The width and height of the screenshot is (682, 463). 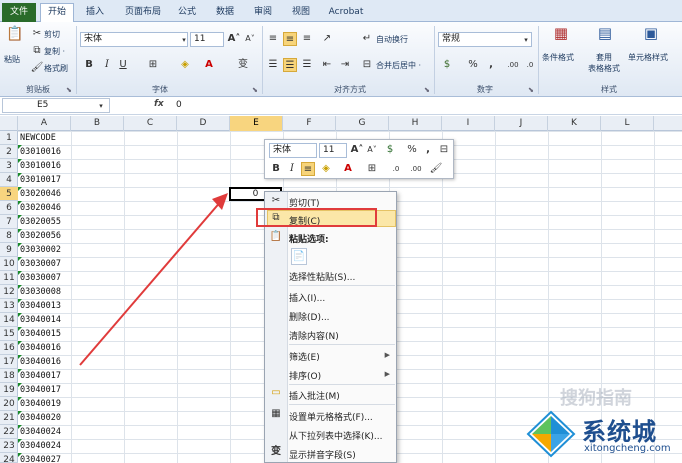 I want to click on scissors-icon: ✂, so click(x=276, y=200).